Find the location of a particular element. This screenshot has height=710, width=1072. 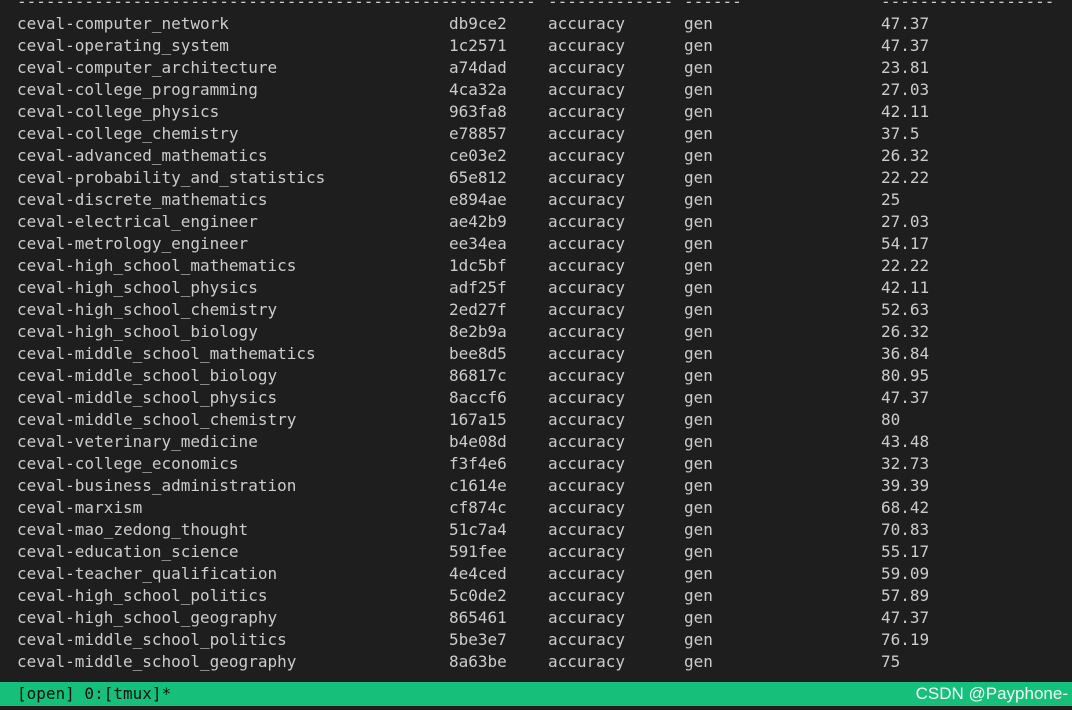

cell-dataset: ceval-middle_school_chemistry is located at coordinates (157, 419).